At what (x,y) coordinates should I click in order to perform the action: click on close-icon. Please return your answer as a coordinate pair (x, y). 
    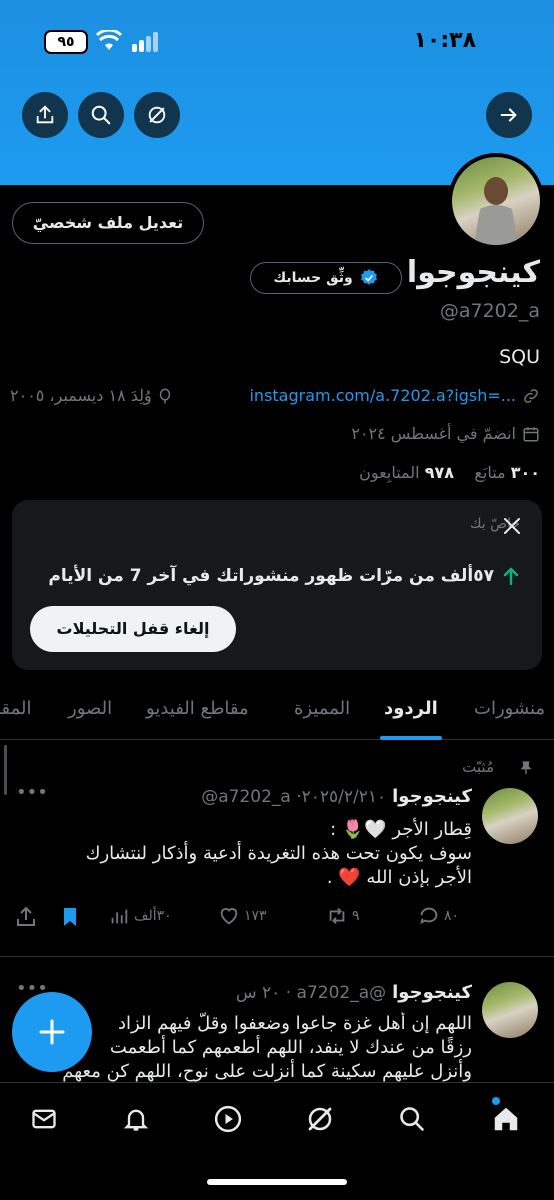
    Looking at the image, I should click on (512, 526).